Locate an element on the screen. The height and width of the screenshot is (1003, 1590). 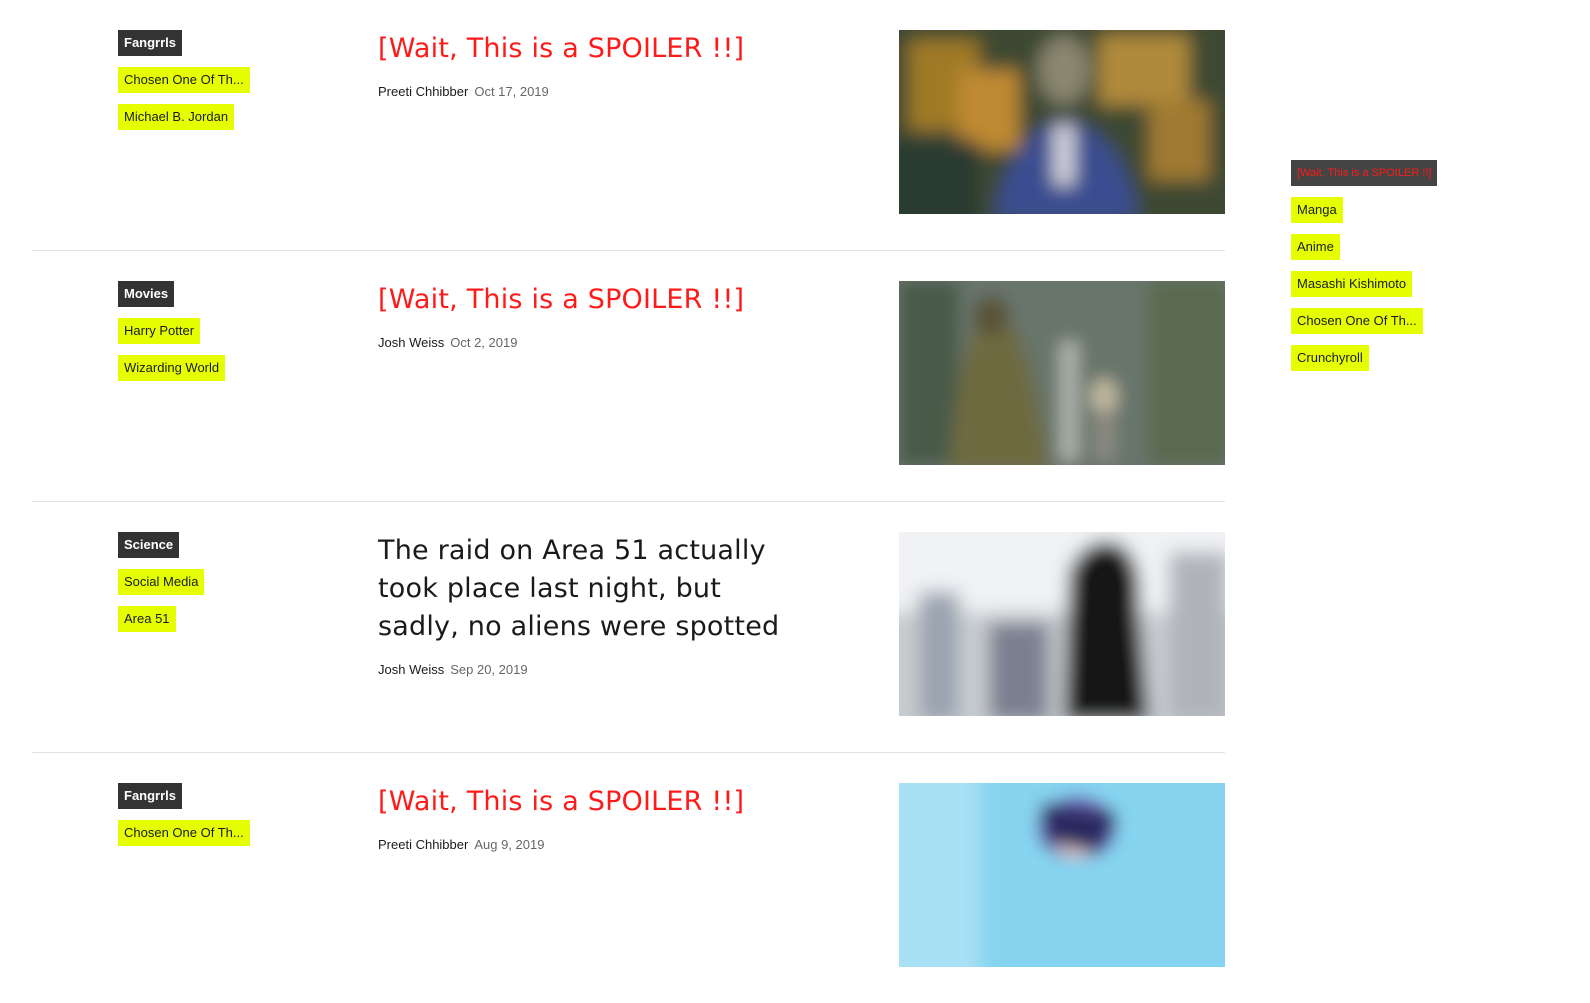
tag: Harry Potter is located at coordinates (159, 331).